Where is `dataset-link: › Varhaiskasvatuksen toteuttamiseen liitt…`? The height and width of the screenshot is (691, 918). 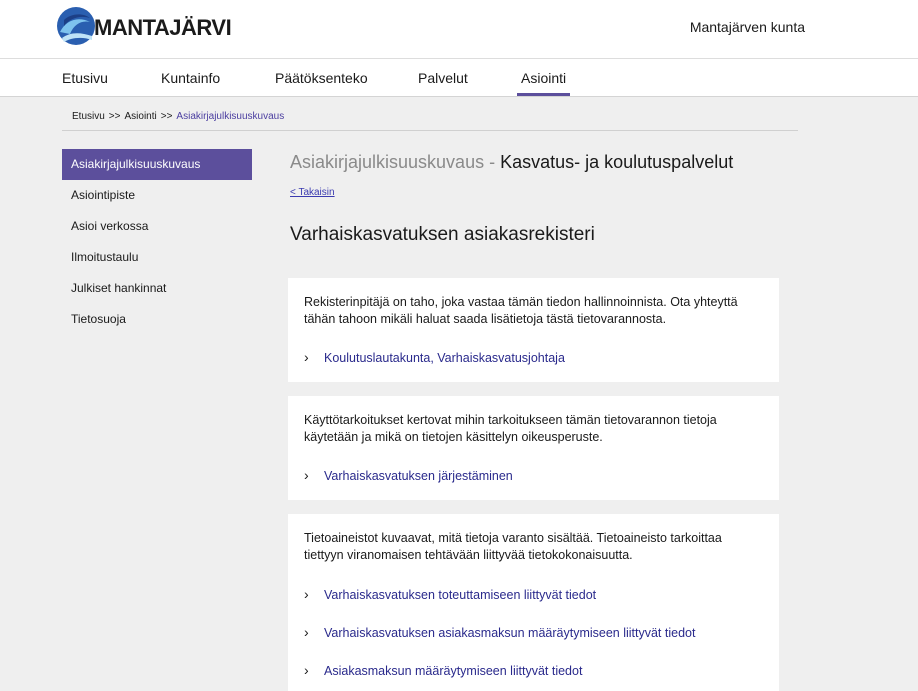 dataset-link: › Varhaiskasvatuksen toteuttamiseen liitt… is located at coordinates (450, 595).